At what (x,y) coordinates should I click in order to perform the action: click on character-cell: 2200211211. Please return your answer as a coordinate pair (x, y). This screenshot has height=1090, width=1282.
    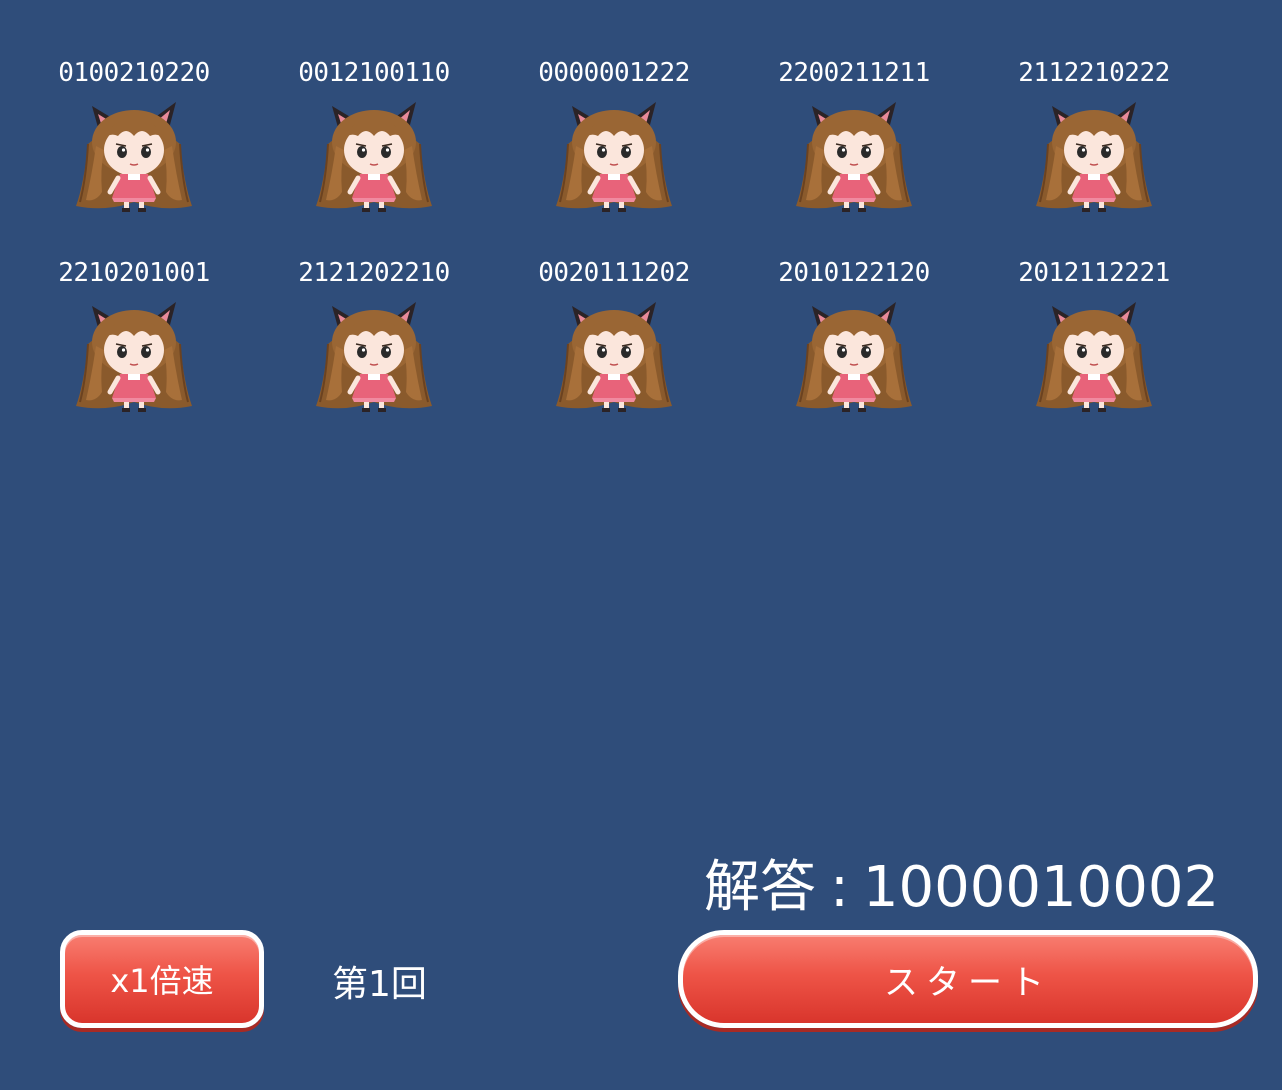
    Looking at the image, I should click on (894, 158).